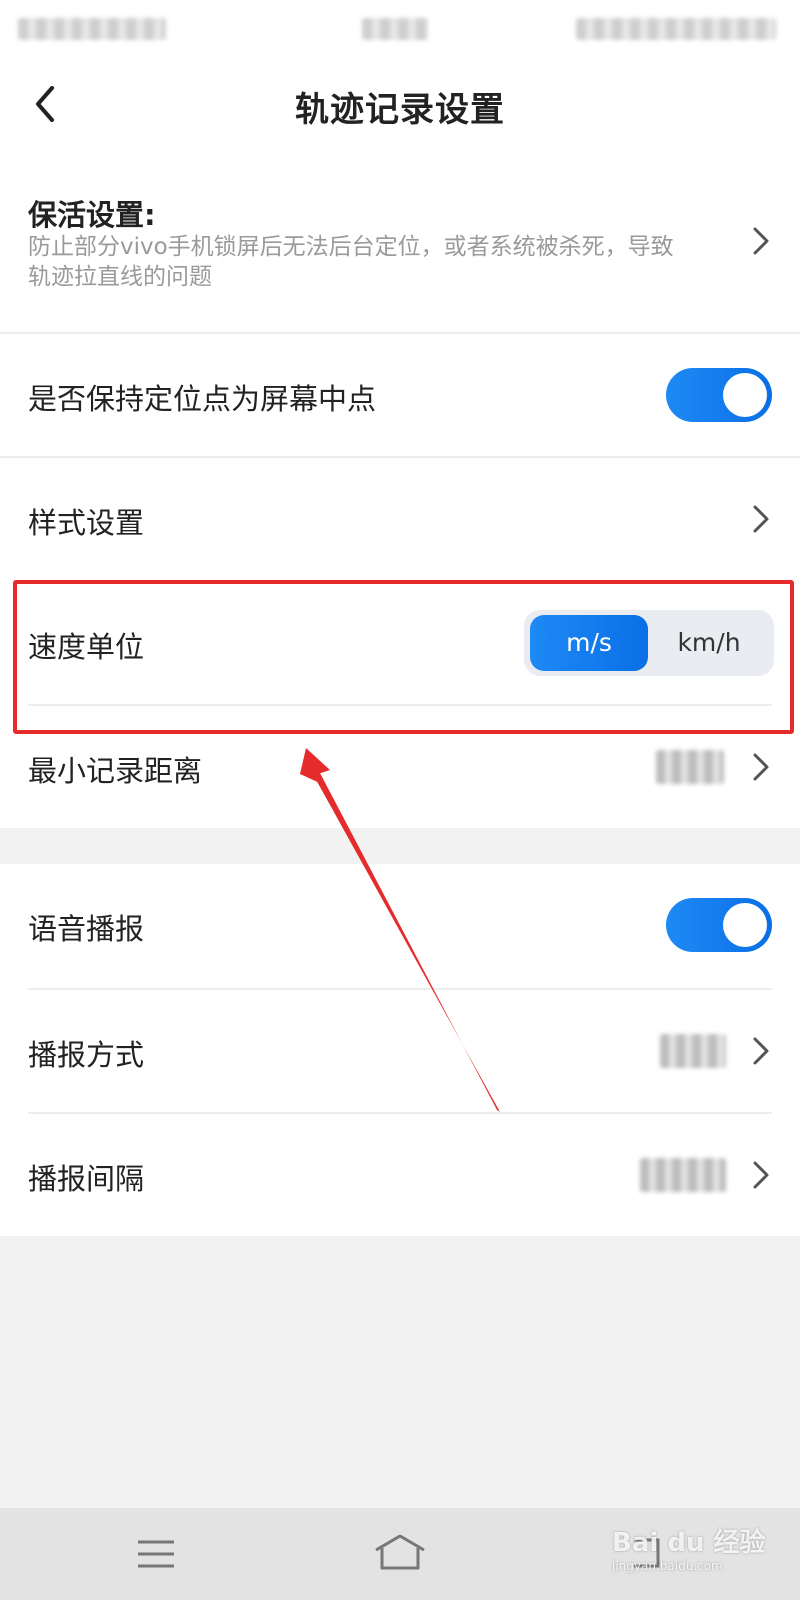 Image resolution: width=800 pixels, height=1600 pixels. Describe the element at coordinates (649, 643) in the screenshot. I see `speed-unit-segmented-control: m/s km/h` at that location.